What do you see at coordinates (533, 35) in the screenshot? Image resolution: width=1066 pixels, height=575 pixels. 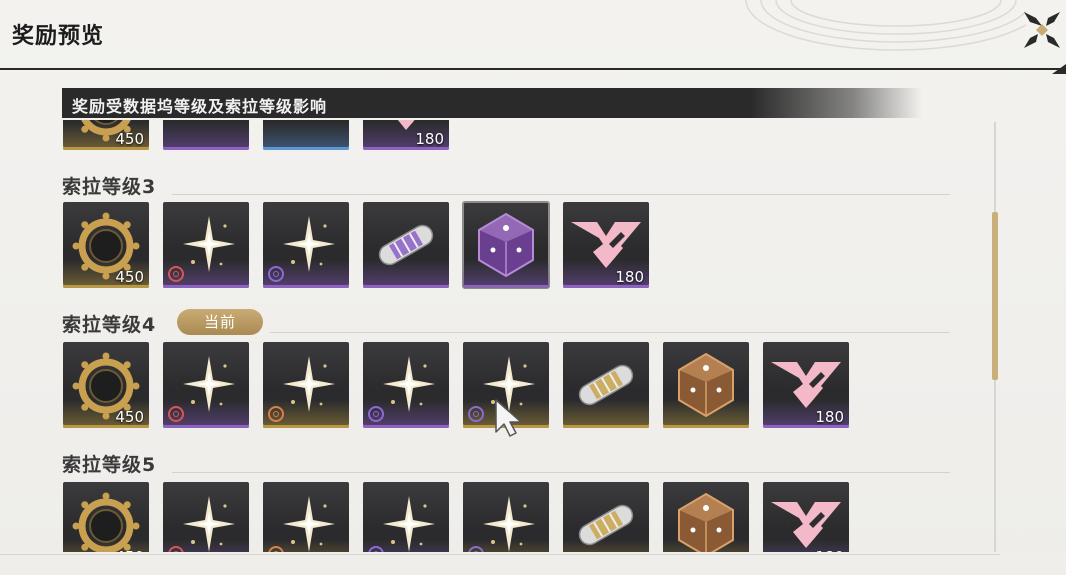 I see `header-bar: 奖励预览` at bounding box center [533, 35].